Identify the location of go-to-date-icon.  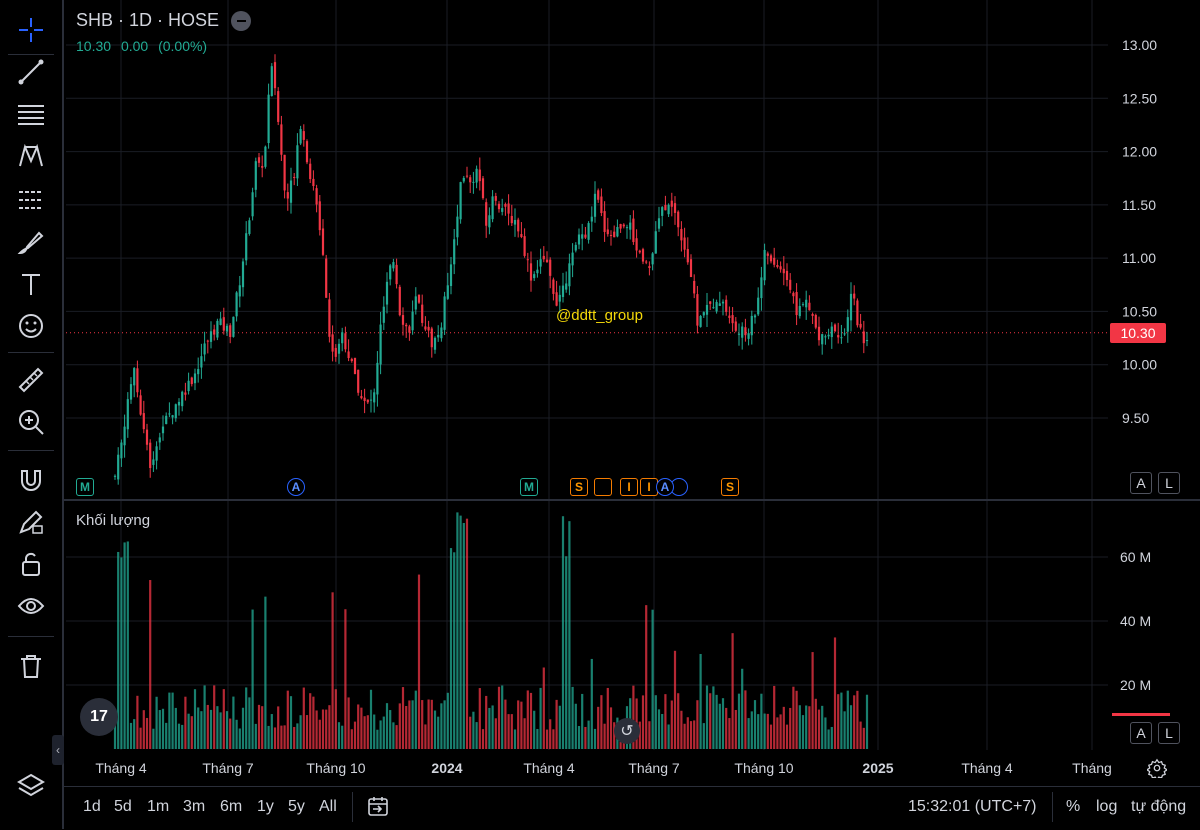
(378, 808).